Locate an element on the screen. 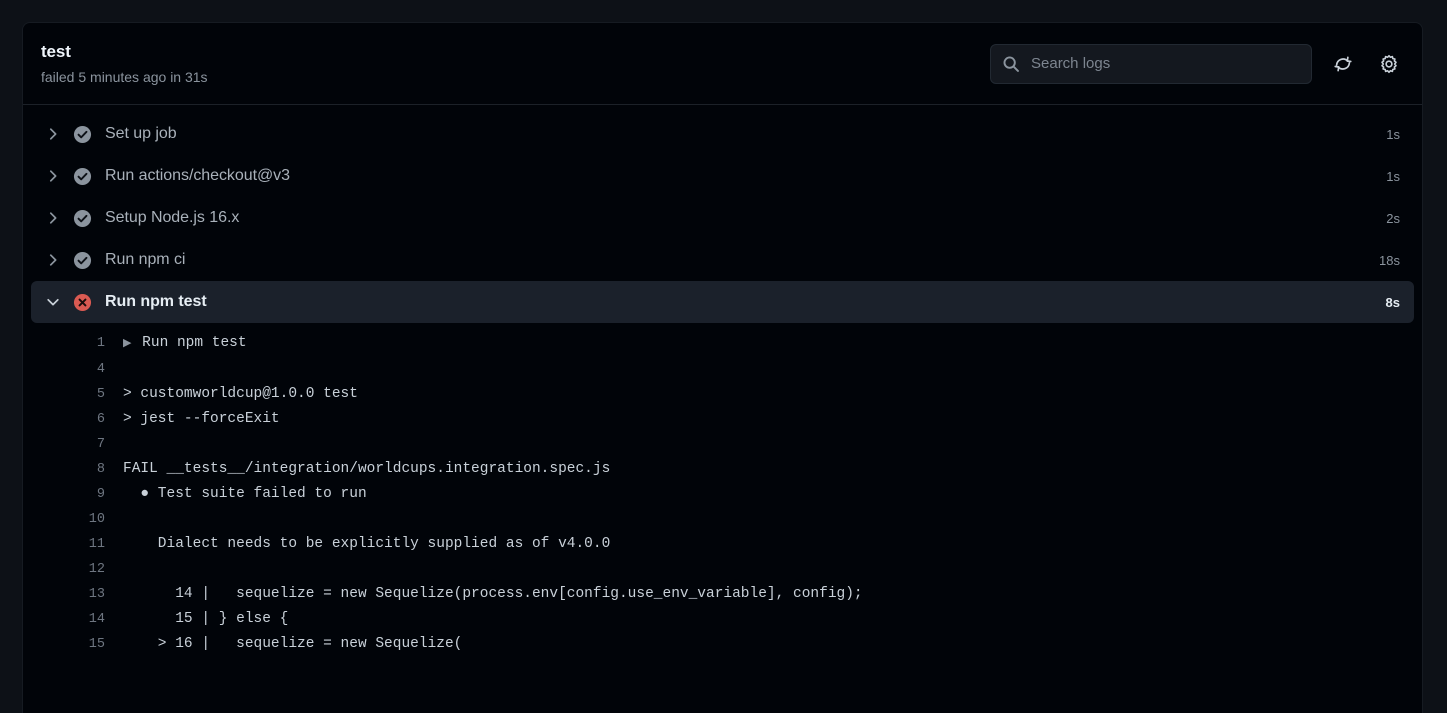  log-line-number: 15 is located at coordinates (96, 644).